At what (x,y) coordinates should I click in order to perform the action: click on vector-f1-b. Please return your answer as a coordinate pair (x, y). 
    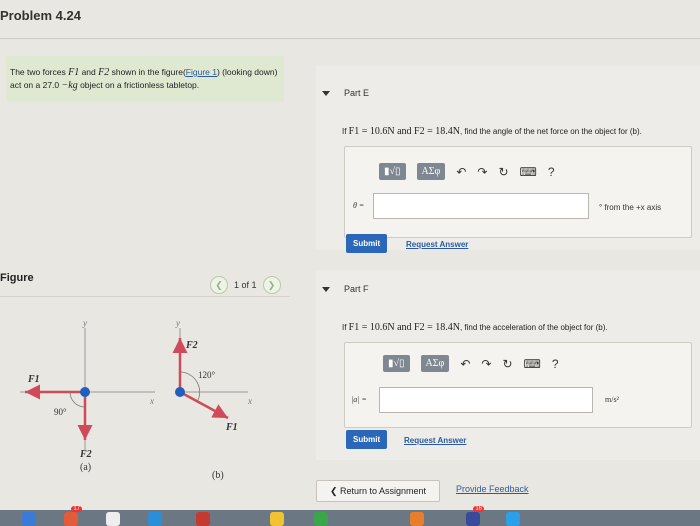
    Looking at the image, I should click on (204, 405).